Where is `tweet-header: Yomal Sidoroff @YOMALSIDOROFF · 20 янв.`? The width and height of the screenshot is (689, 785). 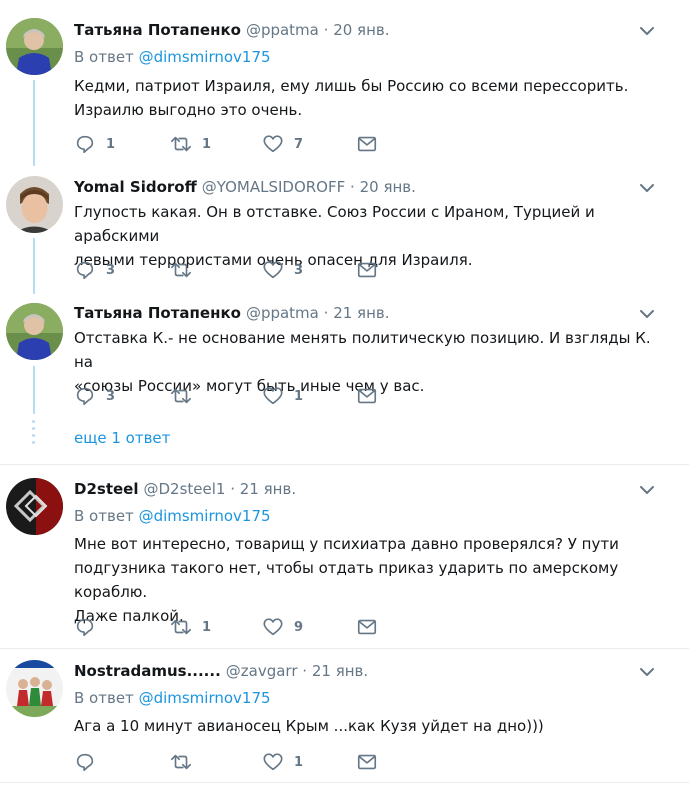 tweet-header: Yomal Sidoroff @YOMALSIDOROFF · 20 янв. is located at coordinates (245, 187).